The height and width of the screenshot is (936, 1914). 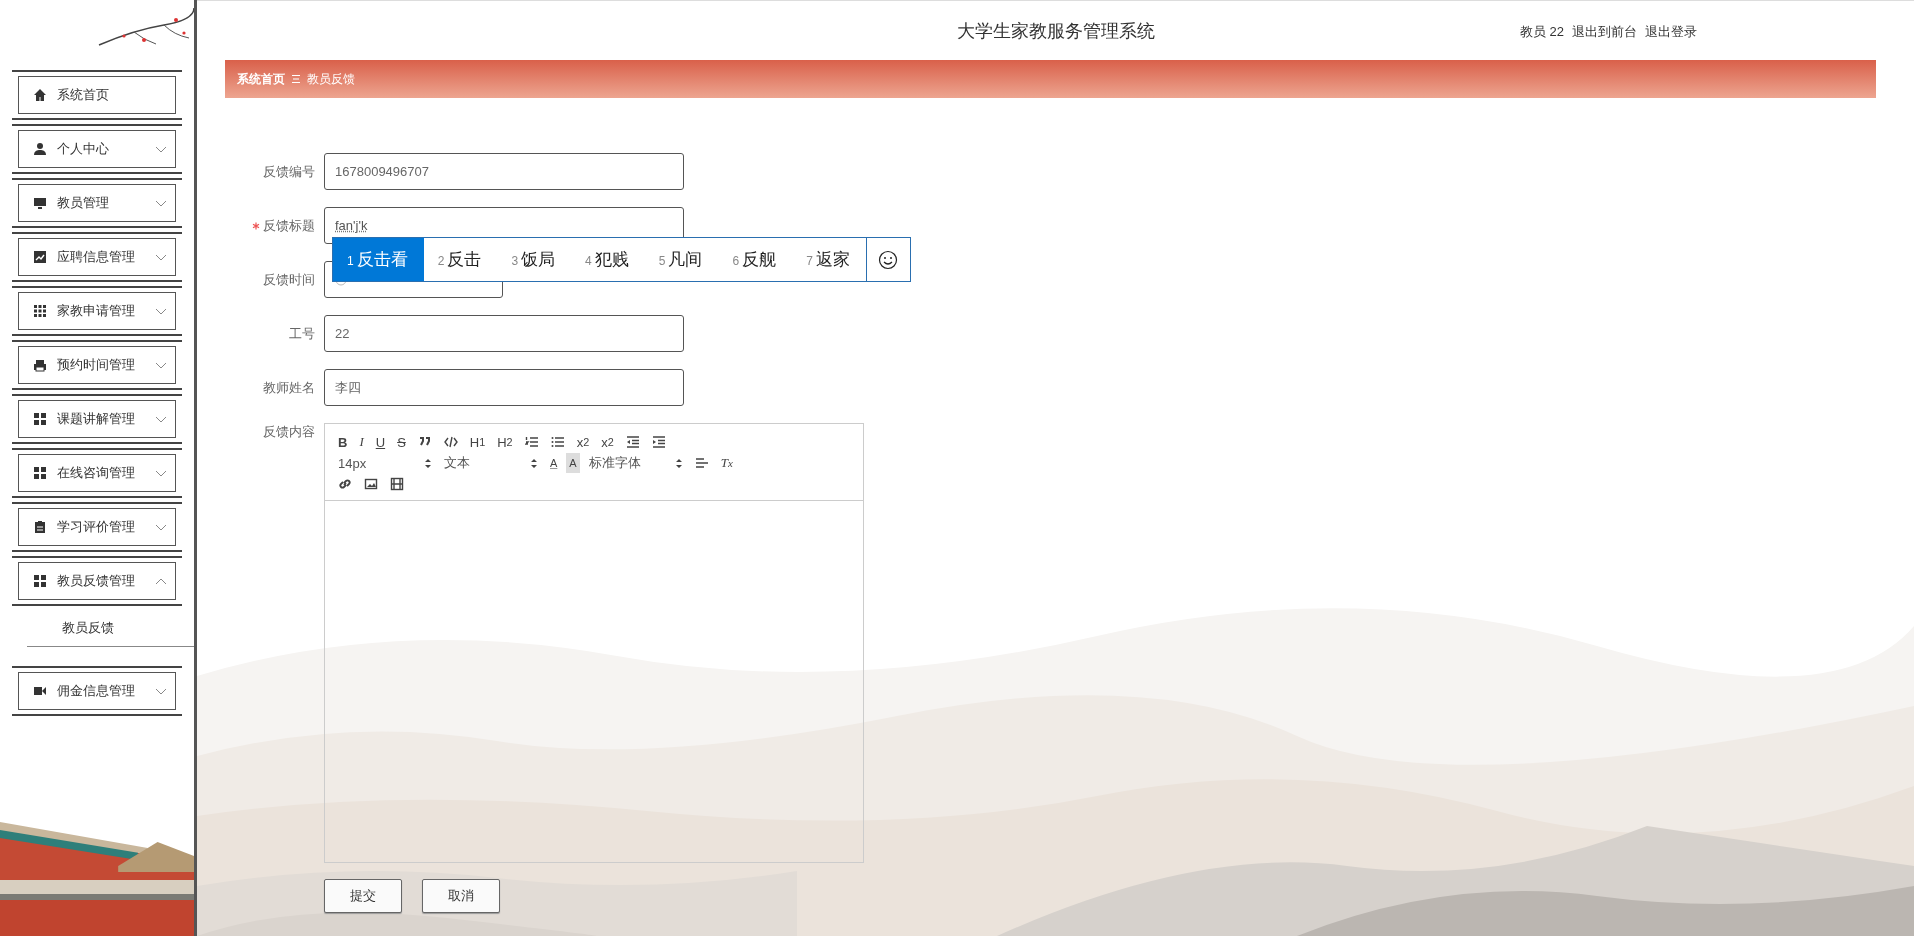 I want to click on field-label: 教师姓名, so click(x=289, y=387).